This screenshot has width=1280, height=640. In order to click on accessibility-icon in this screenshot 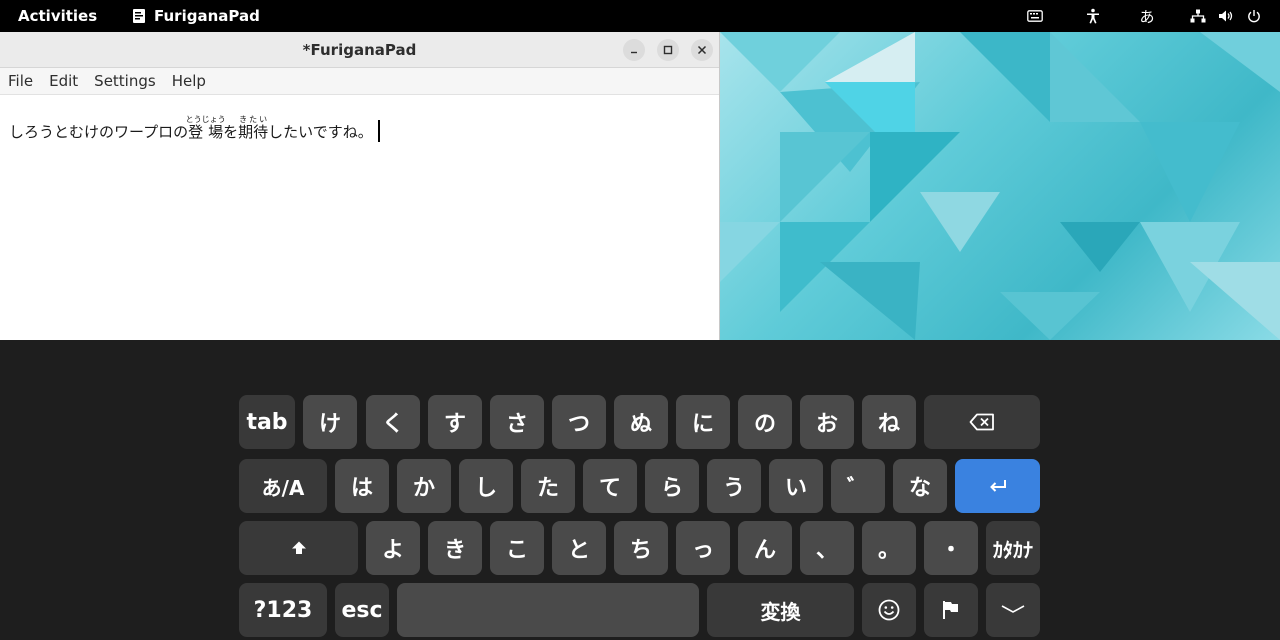, I will do `click(1093, 16)`.